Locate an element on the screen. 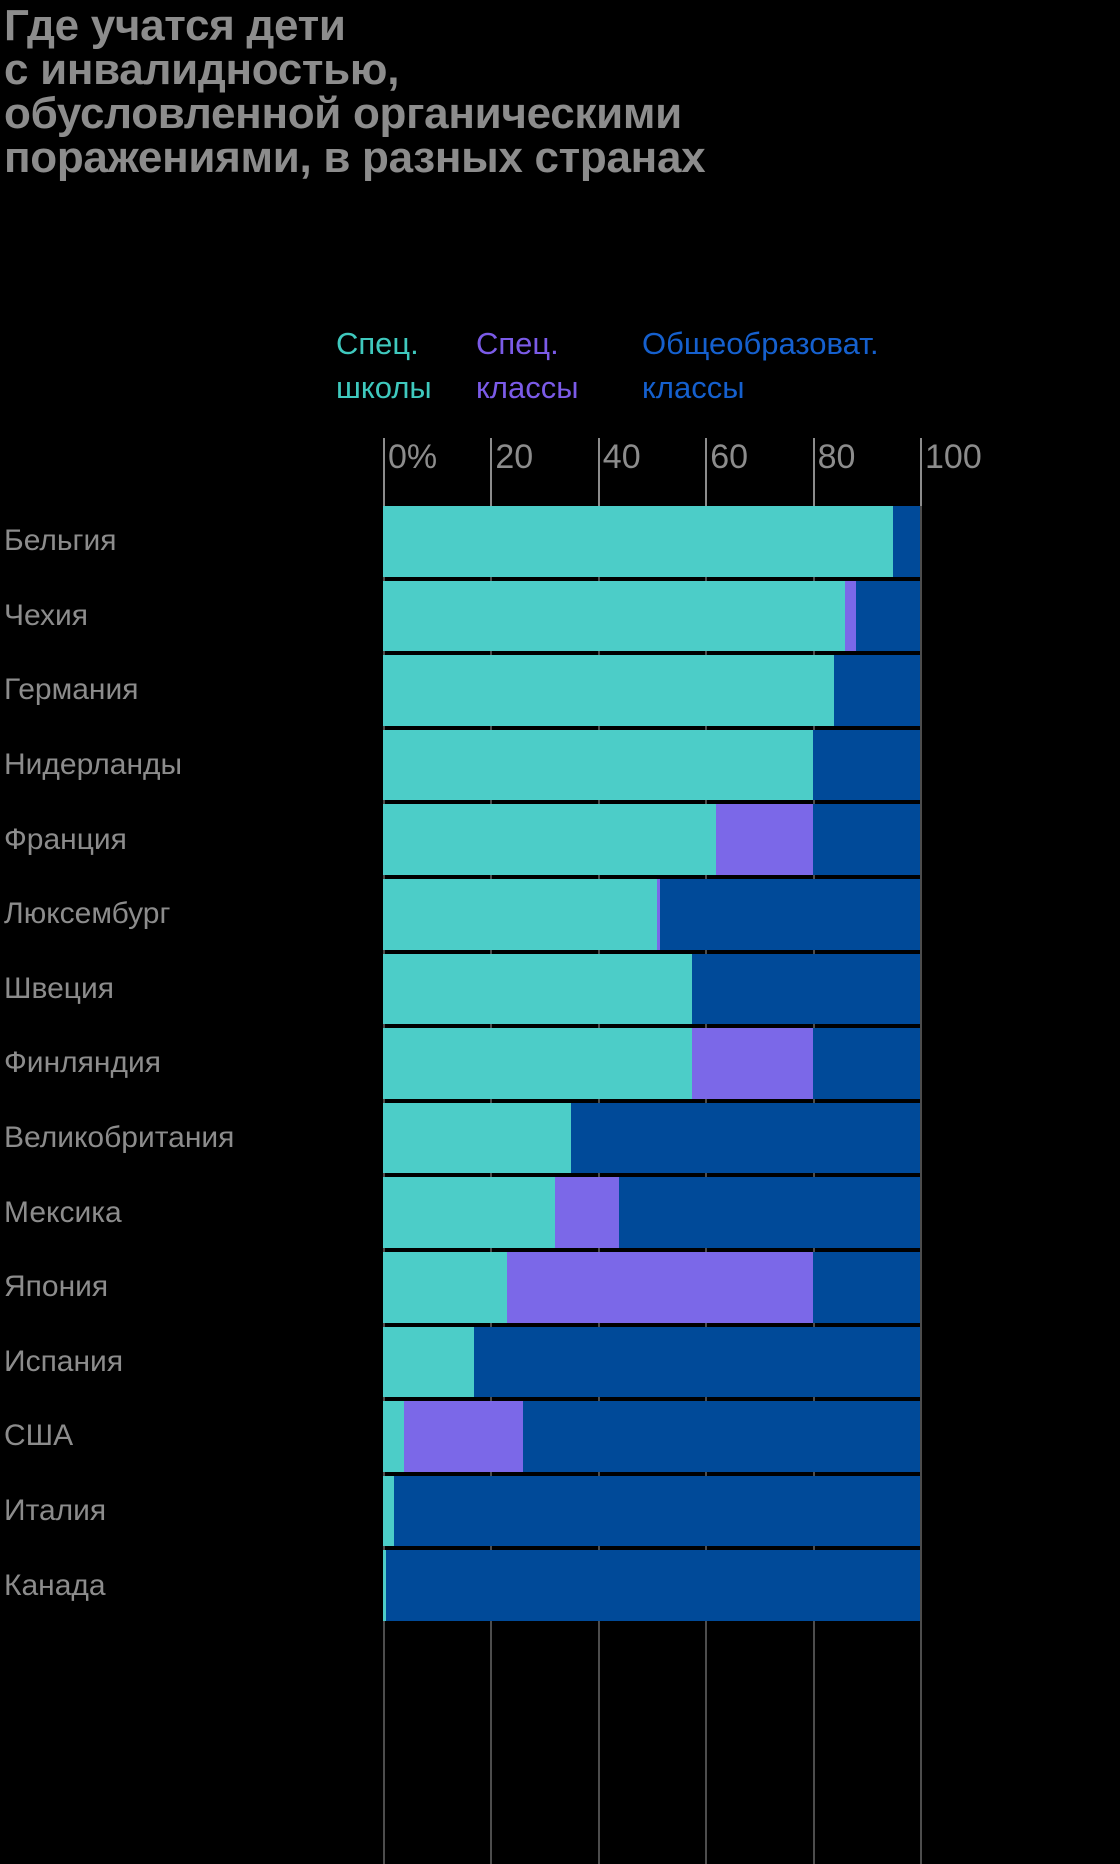 This screenshot has height=1864, width=1120. chart-row: Нидерланды is located at coordinates (560, 765).